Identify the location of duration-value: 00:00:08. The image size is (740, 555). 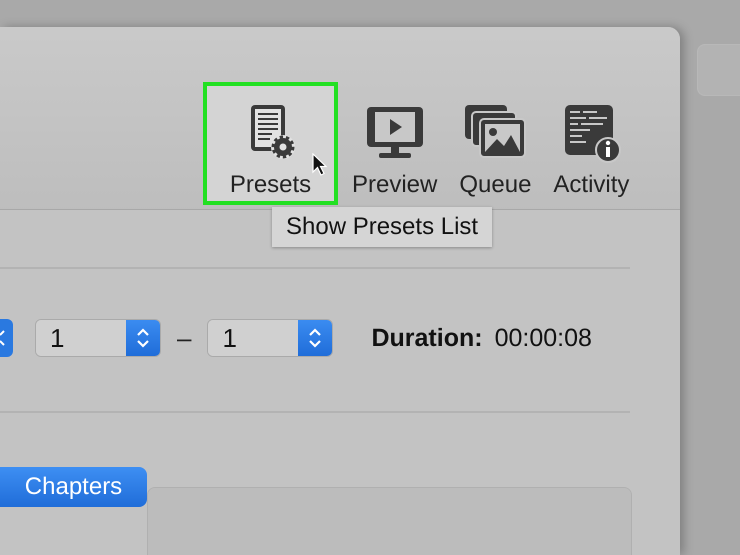
(543, 338).